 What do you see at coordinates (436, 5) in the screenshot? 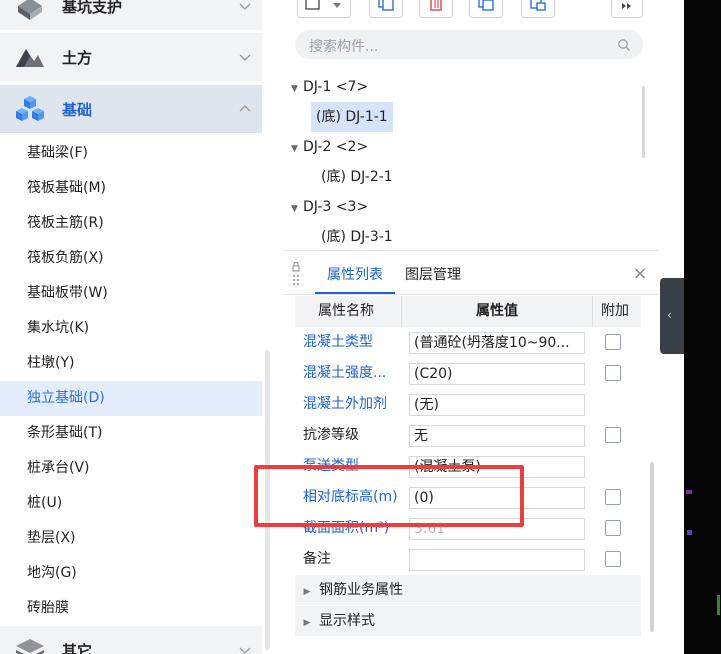
I see `trash-icon` at bounding box center [436, 5].